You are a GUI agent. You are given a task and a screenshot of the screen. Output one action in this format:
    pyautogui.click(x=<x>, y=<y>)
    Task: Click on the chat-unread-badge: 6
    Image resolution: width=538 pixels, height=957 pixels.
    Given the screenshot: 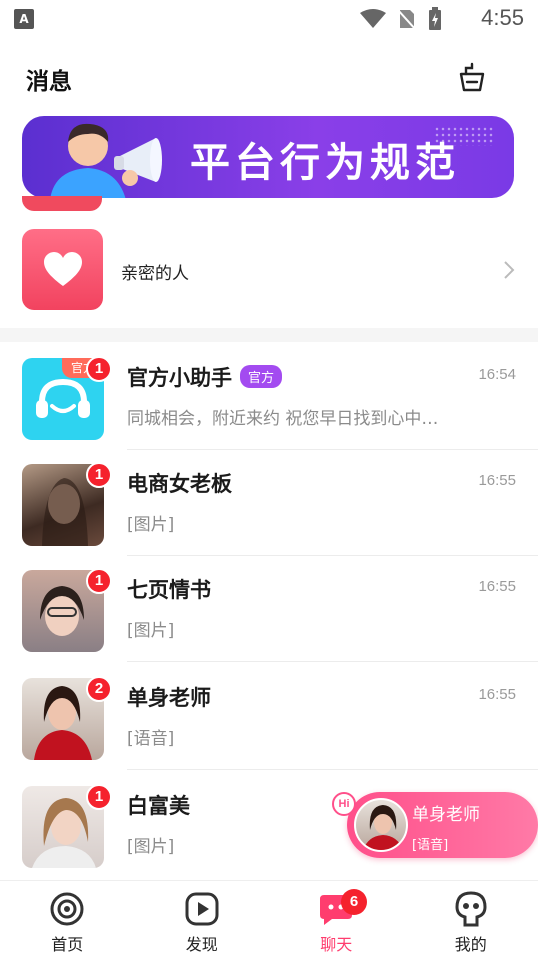 What is the action you would take?
    pyautogui.click(x=354, y=902)
    